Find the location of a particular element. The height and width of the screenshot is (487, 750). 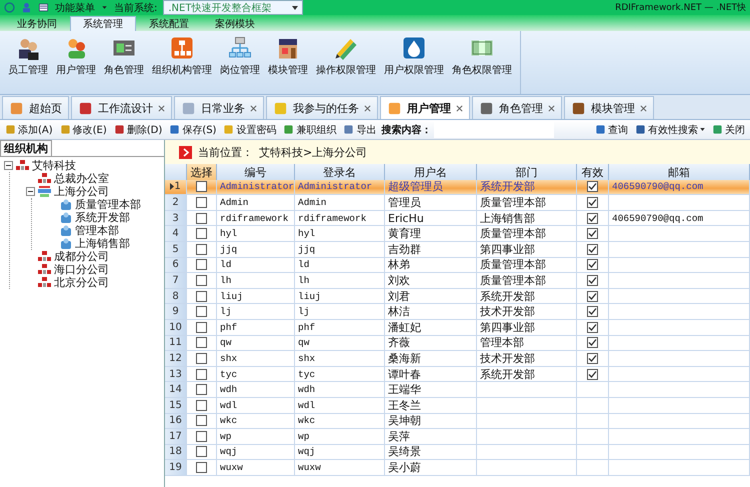

ribbon-button: 用户管理 is located at coordinates (76, 62).